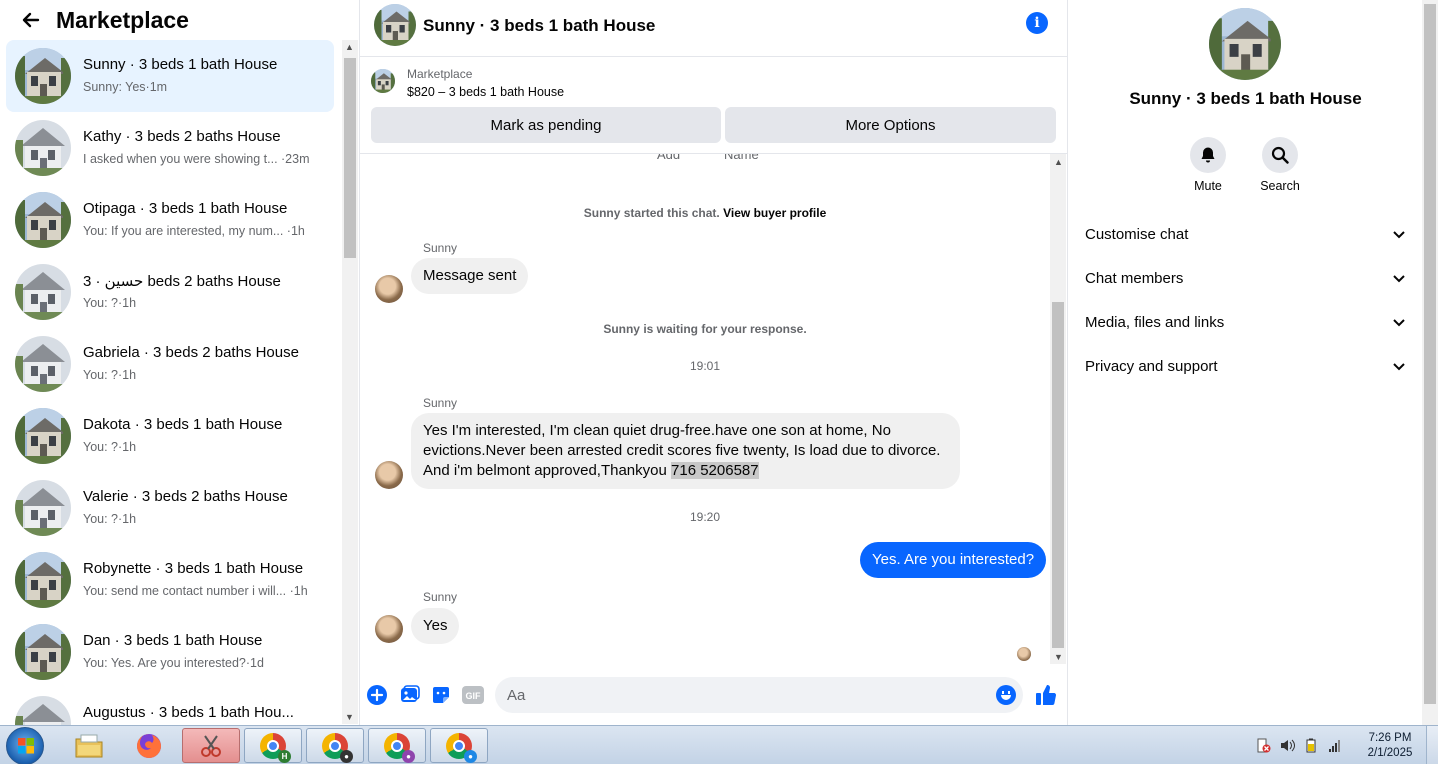  What do you see at coordinates (1399, 366) in the screenshot?
I see `chevron-down-icon` at bounding box center [1399, 366].